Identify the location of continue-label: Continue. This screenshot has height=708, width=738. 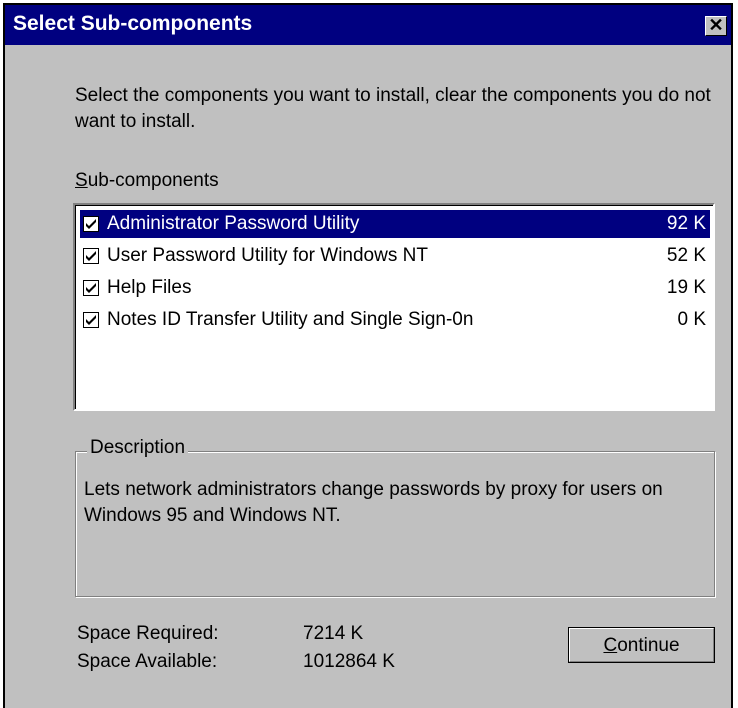
(641, 646).